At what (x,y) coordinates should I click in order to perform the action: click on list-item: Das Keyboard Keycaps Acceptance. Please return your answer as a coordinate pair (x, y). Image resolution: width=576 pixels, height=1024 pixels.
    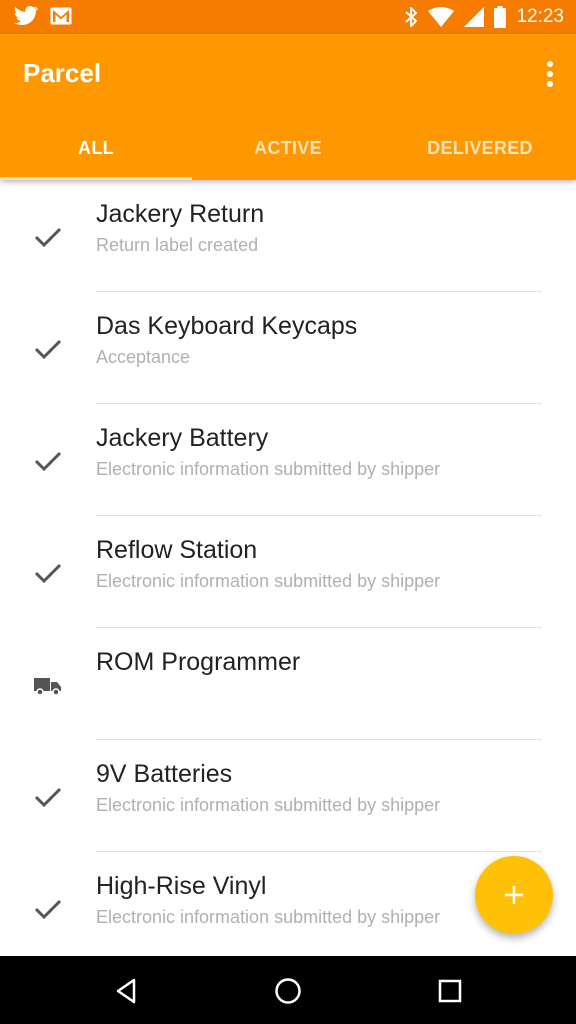
    Looking at the image, I should click on (288, 348).